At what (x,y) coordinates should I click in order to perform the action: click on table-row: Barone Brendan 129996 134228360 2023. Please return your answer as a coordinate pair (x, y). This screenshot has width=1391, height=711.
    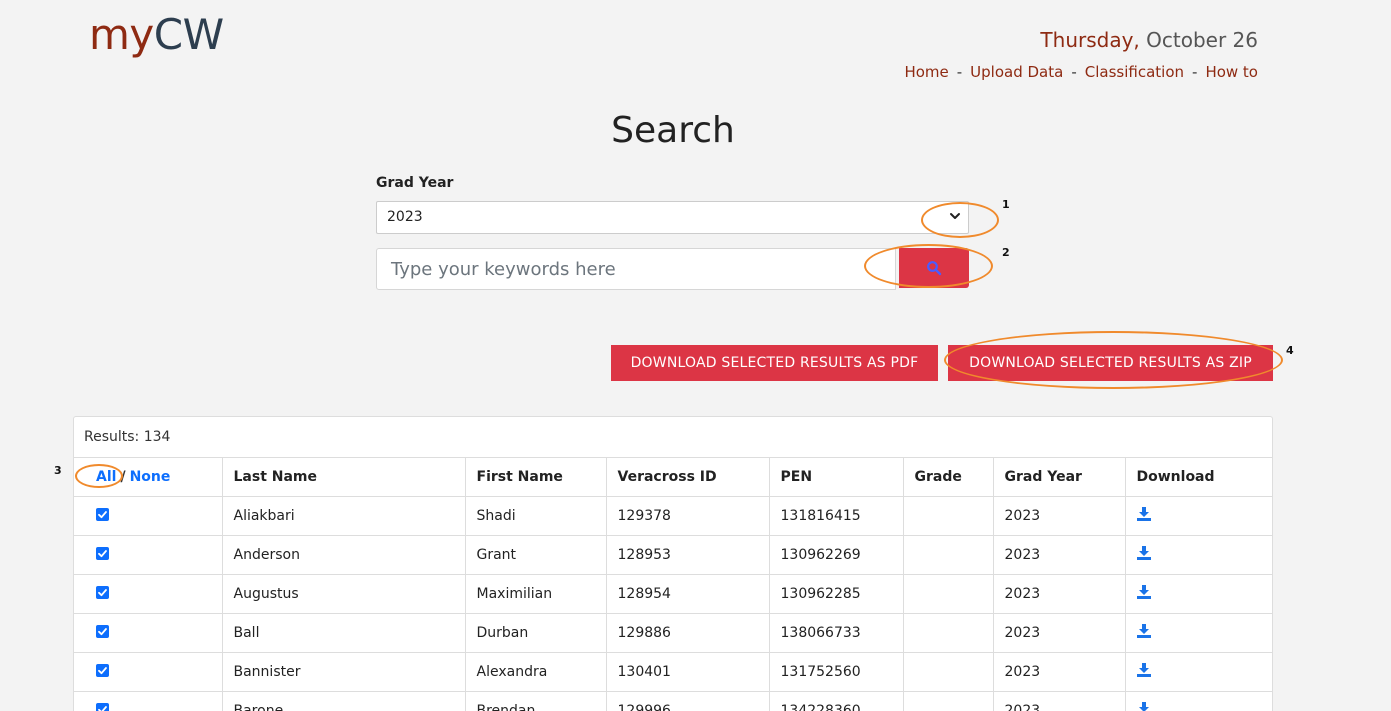
    Looking at the image, I should click on (673, 701).